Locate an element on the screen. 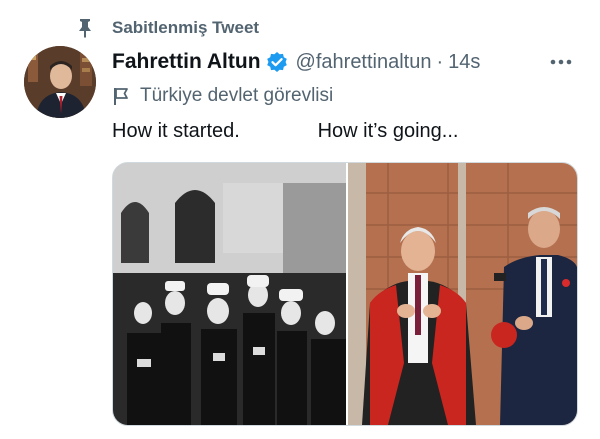 The image size is (600, 439). author-handle: @fahrettinaltun is located at coordinates (364, 62).